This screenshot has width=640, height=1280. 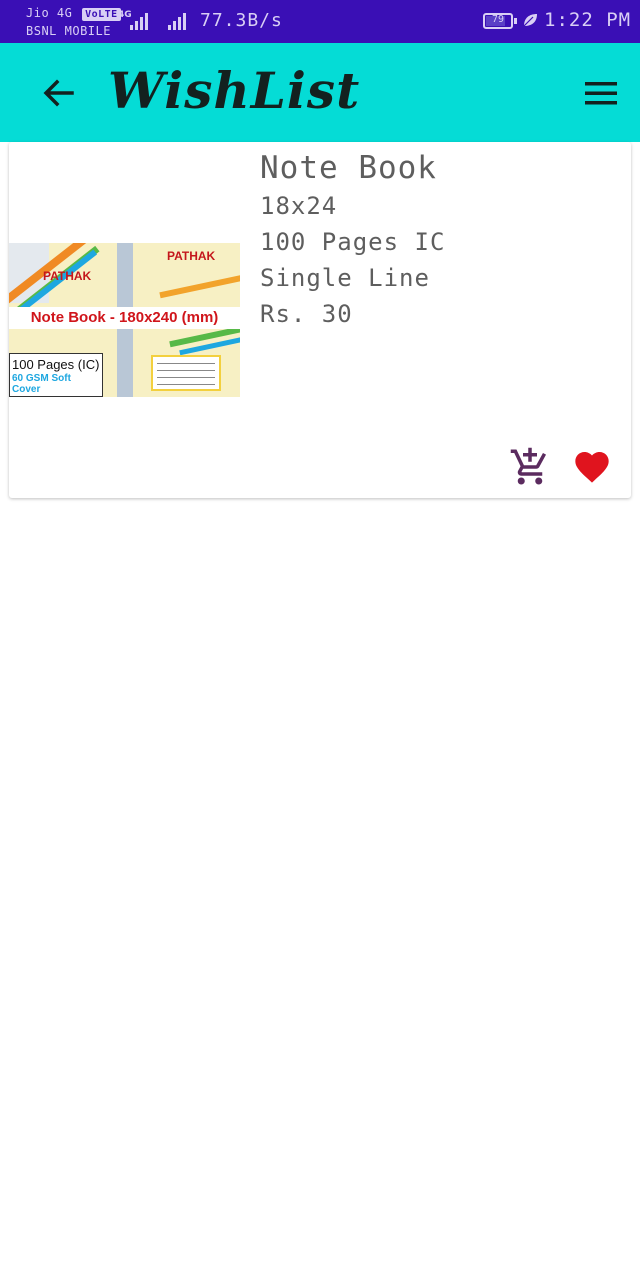 What do you see at coordinates (345, 278) in the screenshot?
I see `product-ruling: Single Line` at bounding box center [345, 278].